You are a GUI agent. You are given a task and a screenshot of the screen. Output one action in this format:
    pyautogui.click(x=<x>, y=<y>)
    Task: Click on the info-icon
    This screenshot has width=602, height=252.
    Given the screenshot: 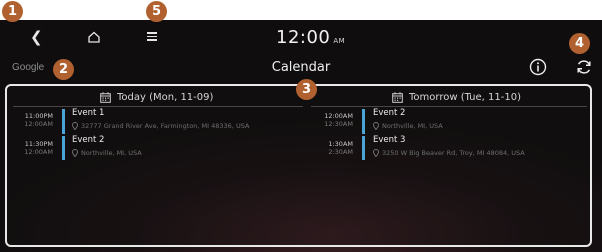 What is the action you would take?
    pyautogui.click(x=538, y=67)
    